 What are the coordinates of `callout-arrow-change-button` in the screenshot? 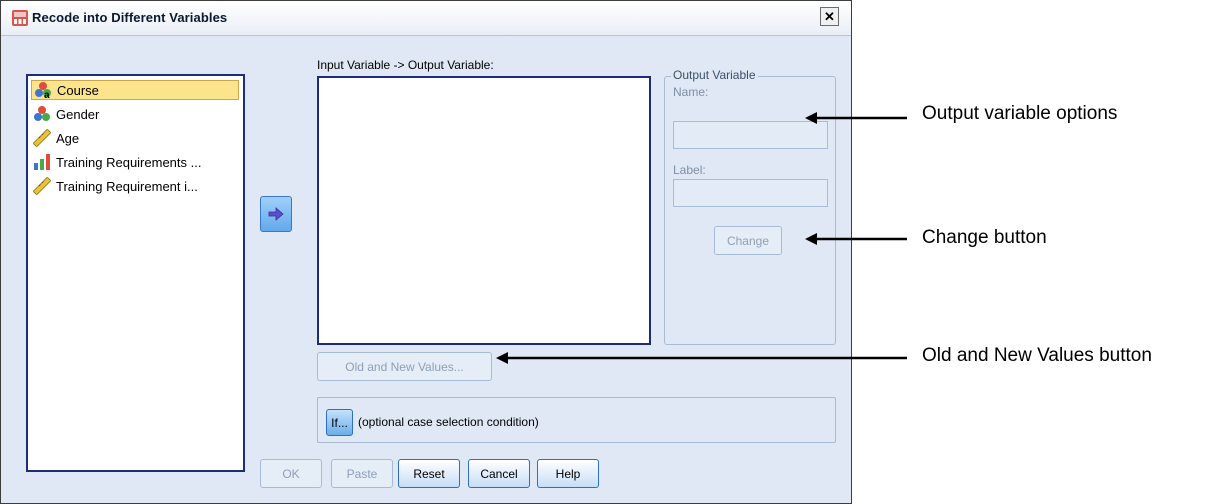 It's located at (856, 239).